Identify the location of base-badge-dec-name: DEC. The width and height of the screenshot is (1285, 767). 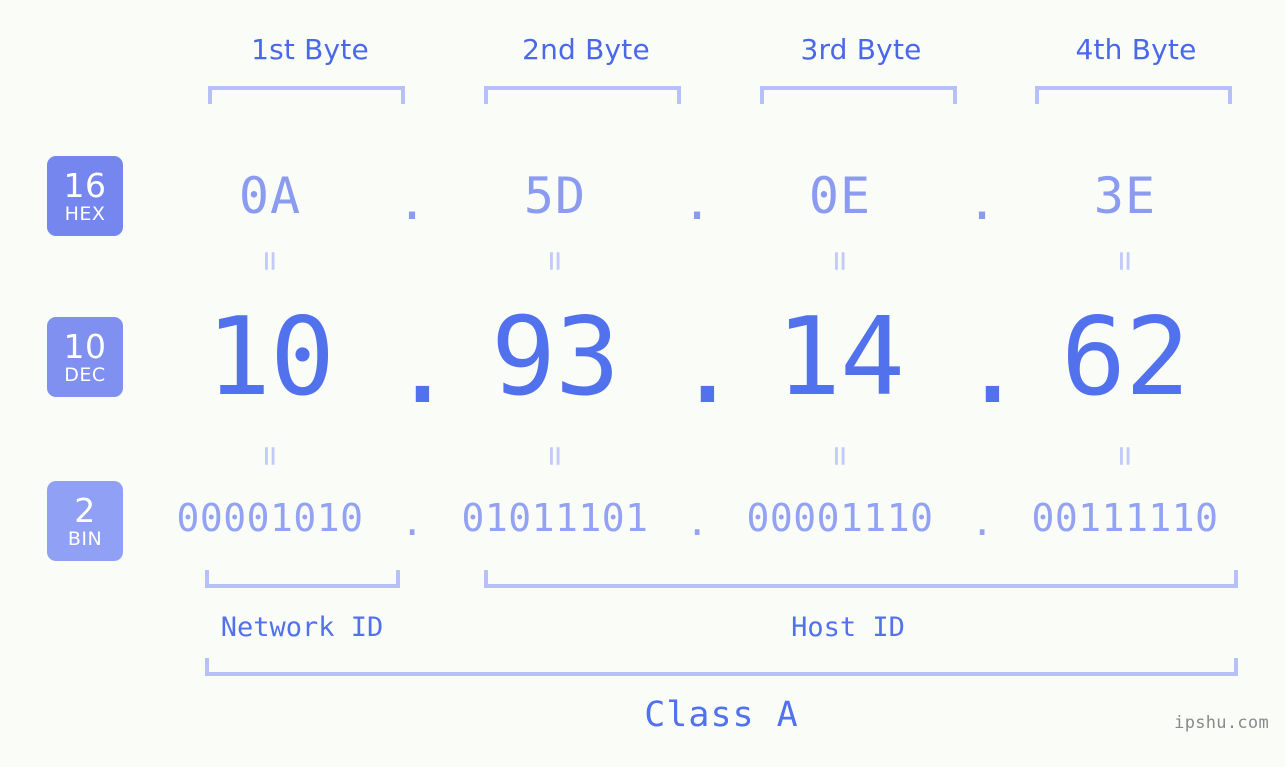
(85, 374).